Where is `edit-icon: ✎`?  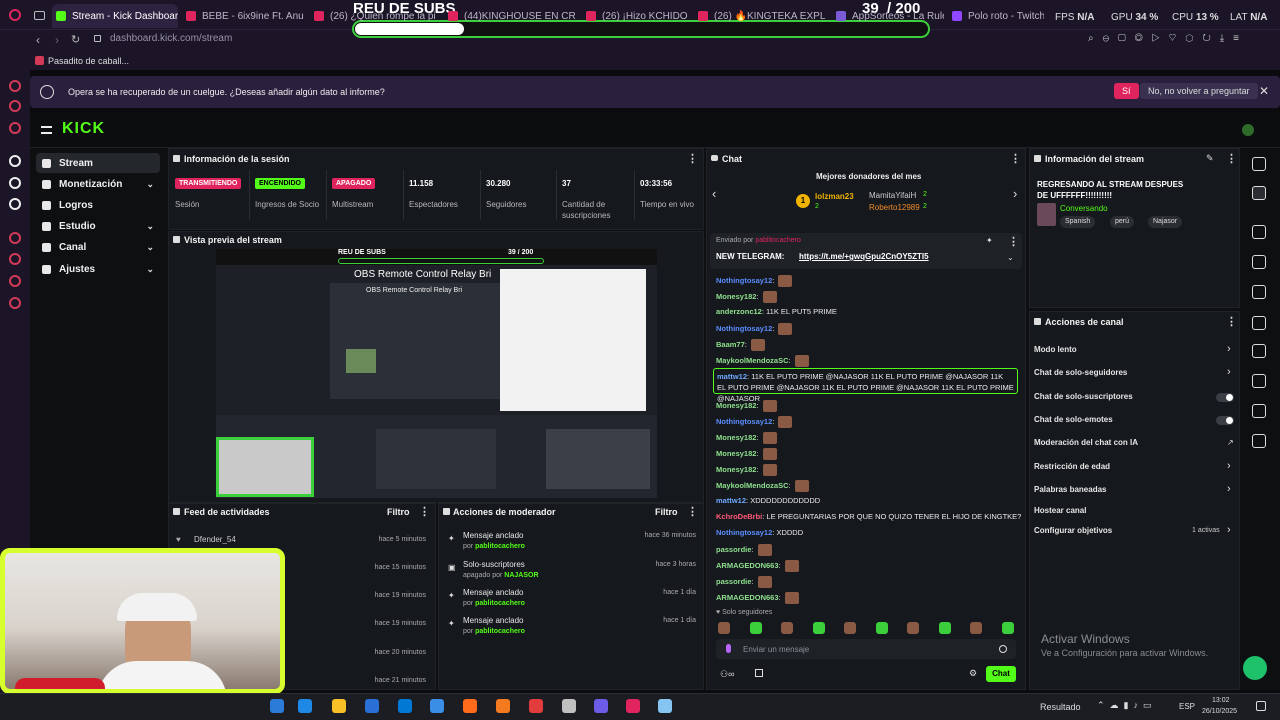
edit-icon: ✎ is located at coordinates (1210, 158).